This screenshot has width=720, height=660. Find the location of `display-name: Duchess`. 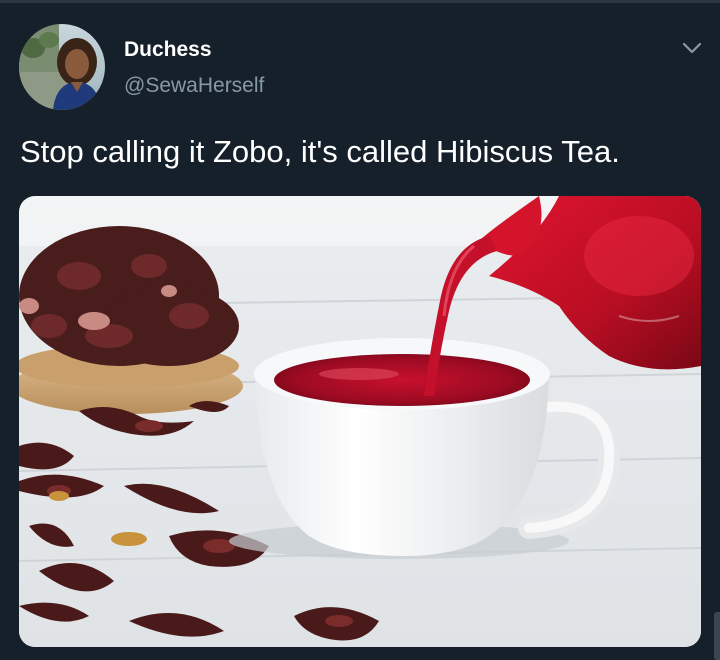

display-name: Duchess is located at coordinates (194, 50).